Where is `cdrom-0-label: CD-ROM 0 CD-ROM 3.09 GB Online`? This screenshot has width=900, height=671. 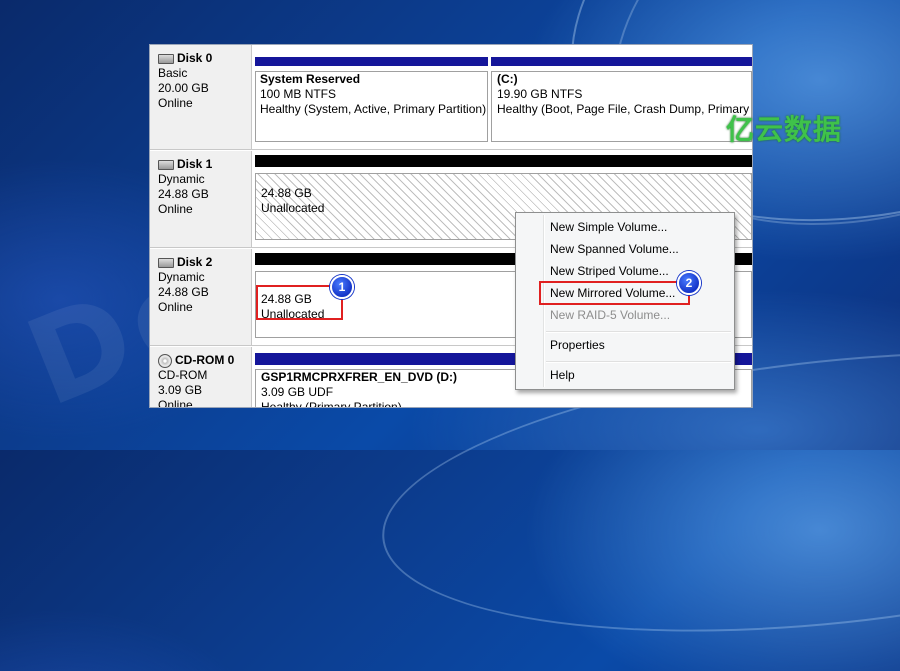
cdrom-0-label: CD-ROM 0 CD-ROM 3.09 GB Online is located at coordinates (201, 377).